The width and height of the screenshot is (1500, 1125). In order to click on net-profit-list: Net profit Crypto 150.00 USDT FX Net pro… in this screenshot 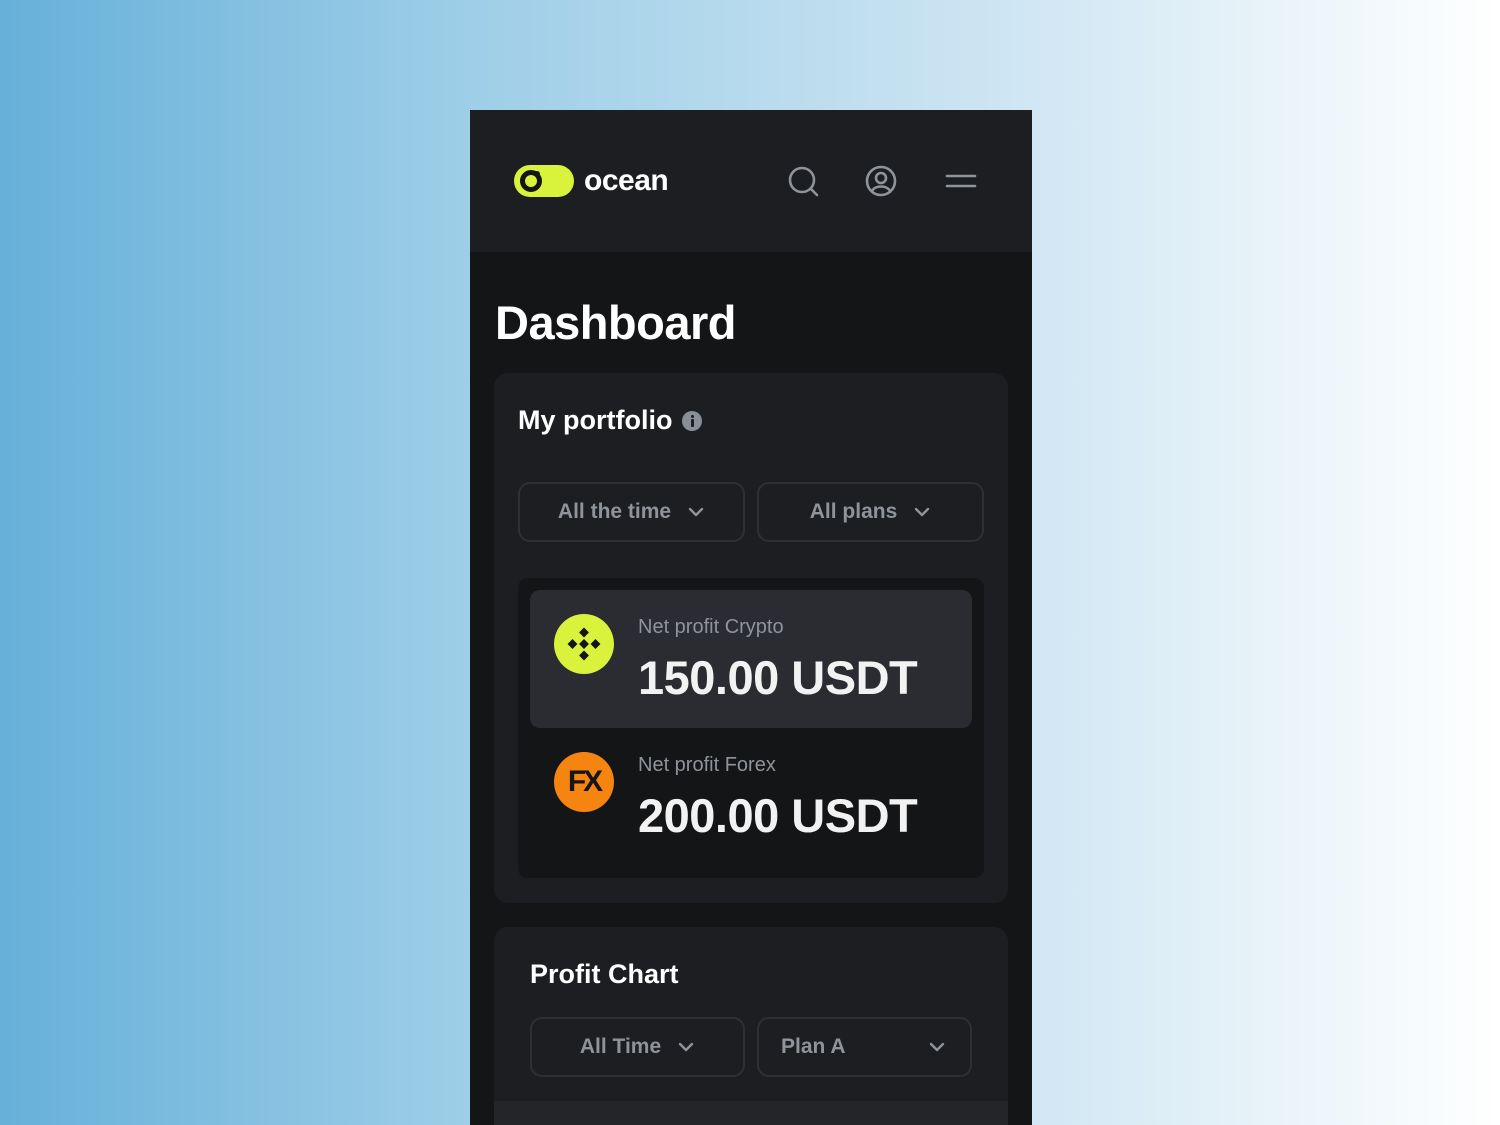, I will do `click(751, 728)`.